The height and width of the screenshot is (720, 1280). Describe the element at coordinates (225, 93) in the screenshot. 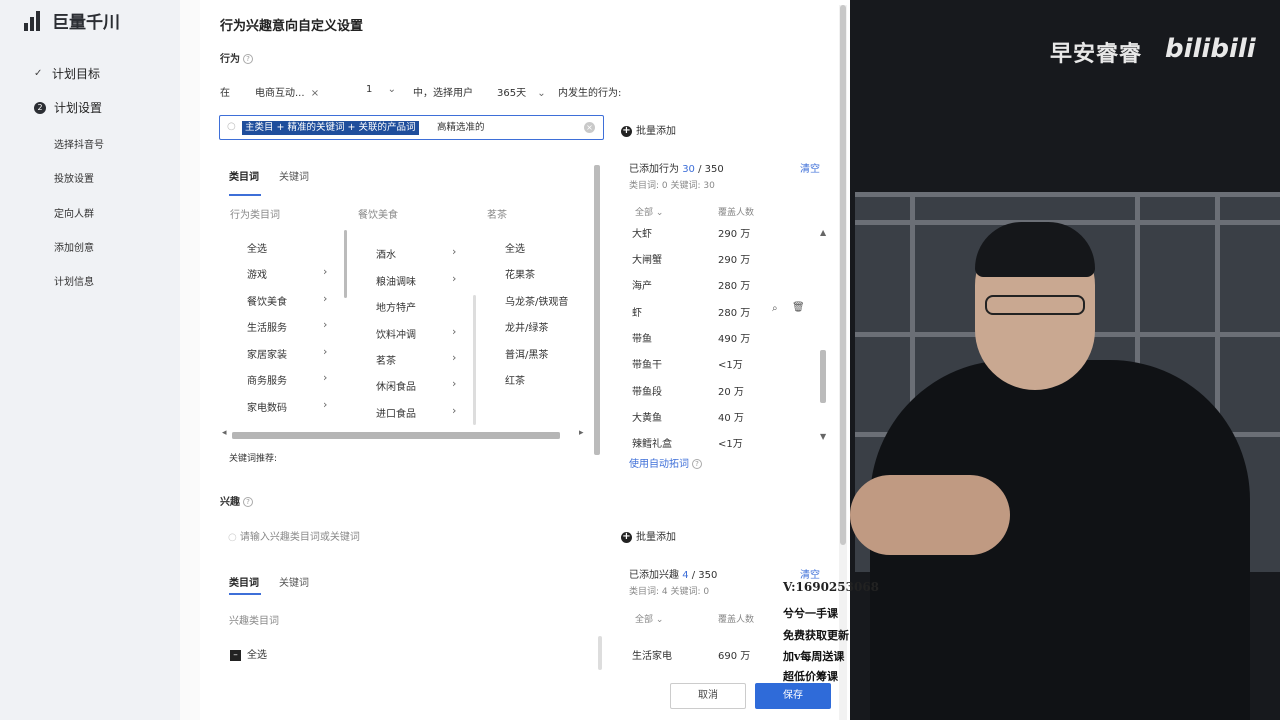

I see `condition-prefix: 在` at that location.